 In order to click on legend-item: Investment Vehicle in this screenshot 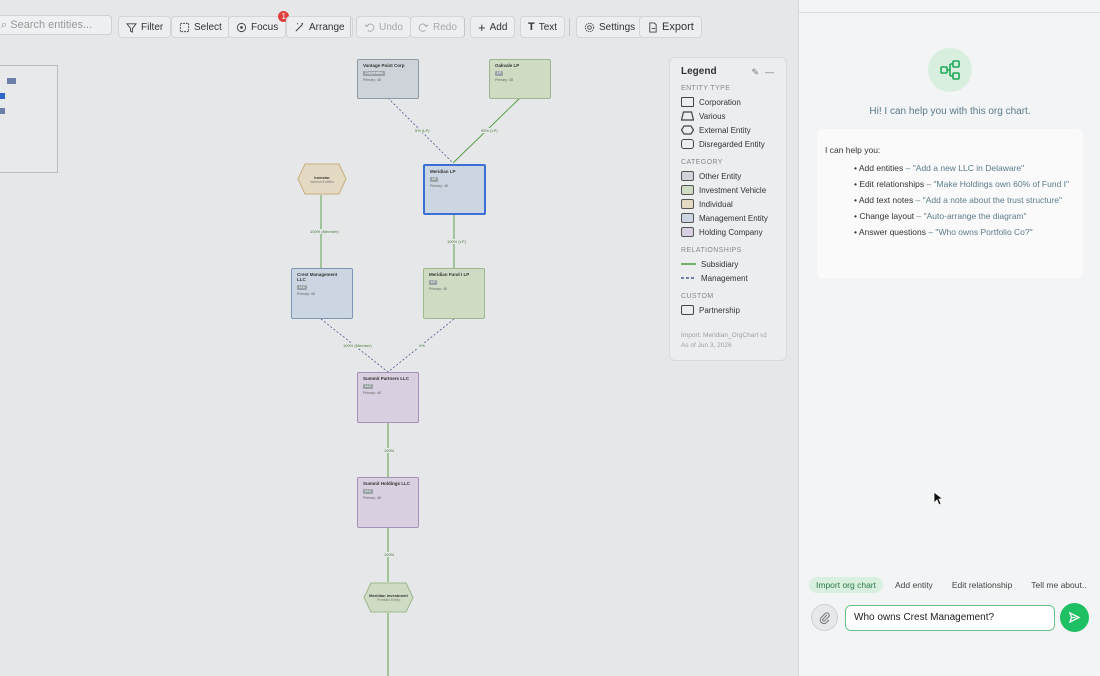, I will do `click(728, 190)`.